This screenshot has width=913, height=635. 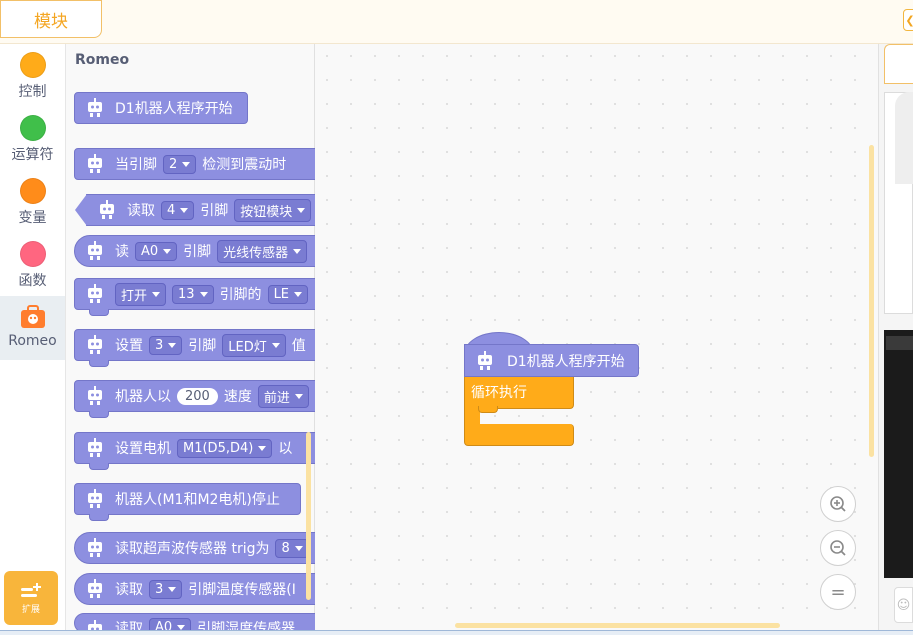 I want to click on palette-block-read-button: 读取 4 引脚 按钮模块, so click(x=200, y=210).